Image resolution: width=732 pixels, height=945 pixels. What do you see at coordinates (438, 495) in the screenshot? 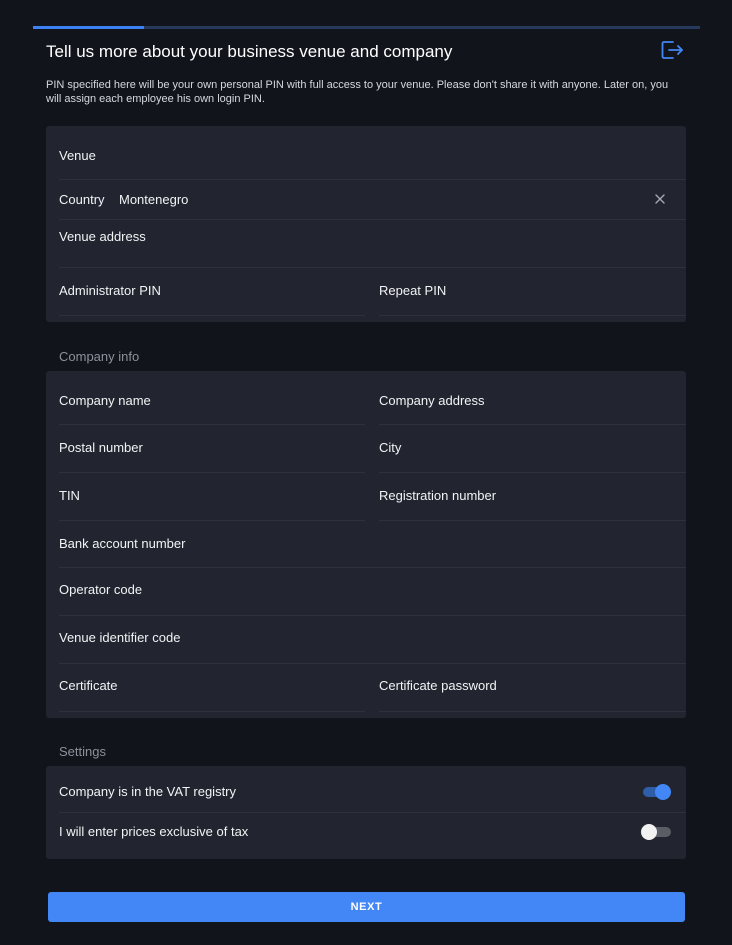
I see `registration-number-label: Registration number` at bounding box center [438, 495].